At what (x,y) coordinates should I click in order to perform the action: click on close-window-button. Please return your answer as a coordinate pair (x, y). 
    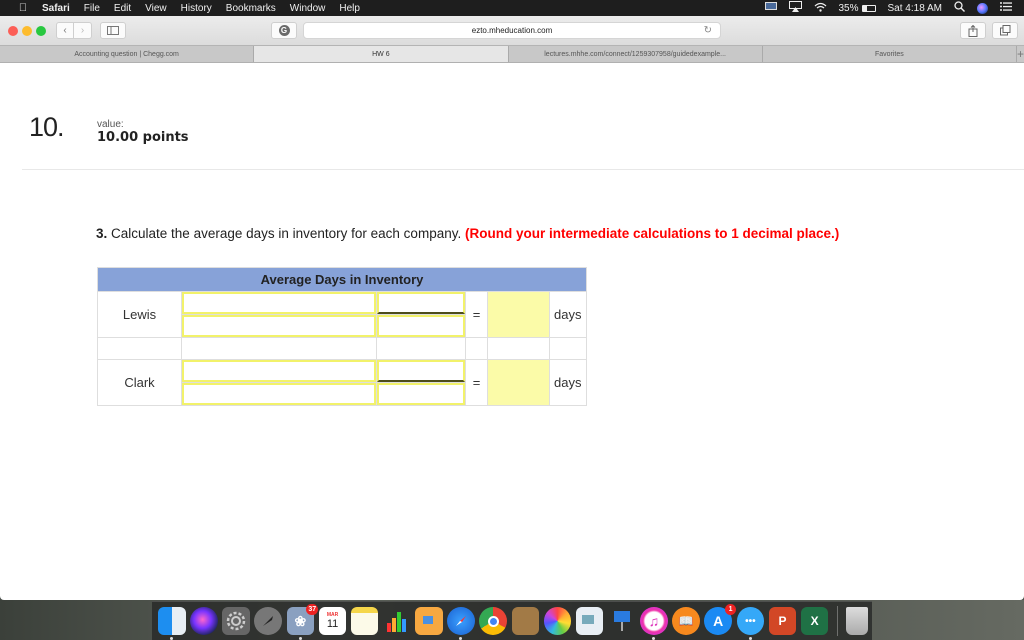
    Looking at the image, I should click on (13, 30).